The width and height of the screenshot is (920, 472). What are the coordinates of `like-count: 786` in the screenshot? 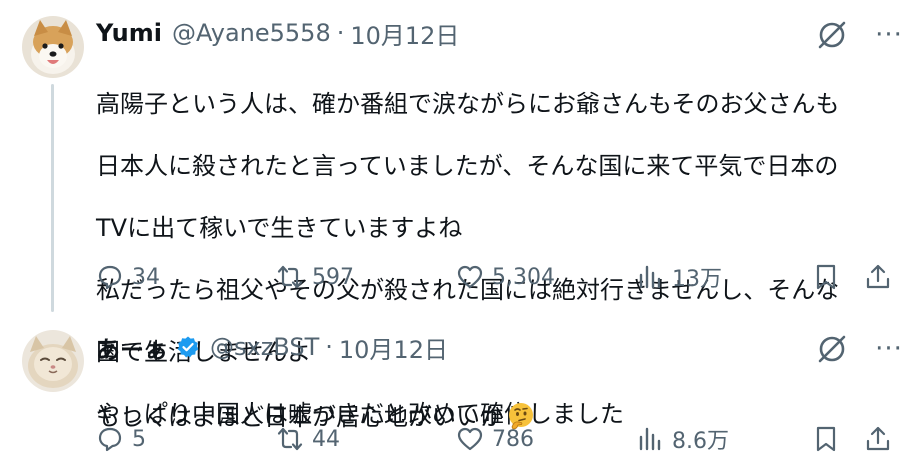 It's located at (513, 439).